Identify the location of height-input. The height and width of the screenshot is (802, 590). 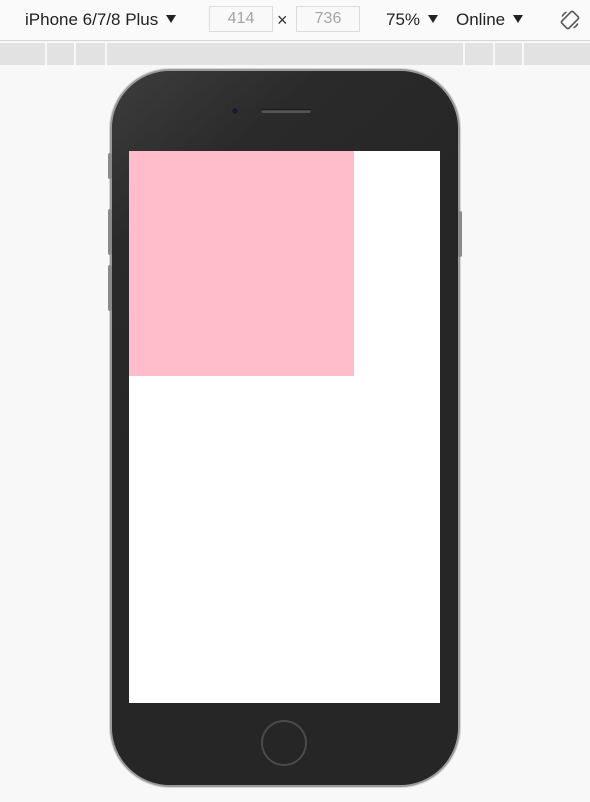
(328, 19).